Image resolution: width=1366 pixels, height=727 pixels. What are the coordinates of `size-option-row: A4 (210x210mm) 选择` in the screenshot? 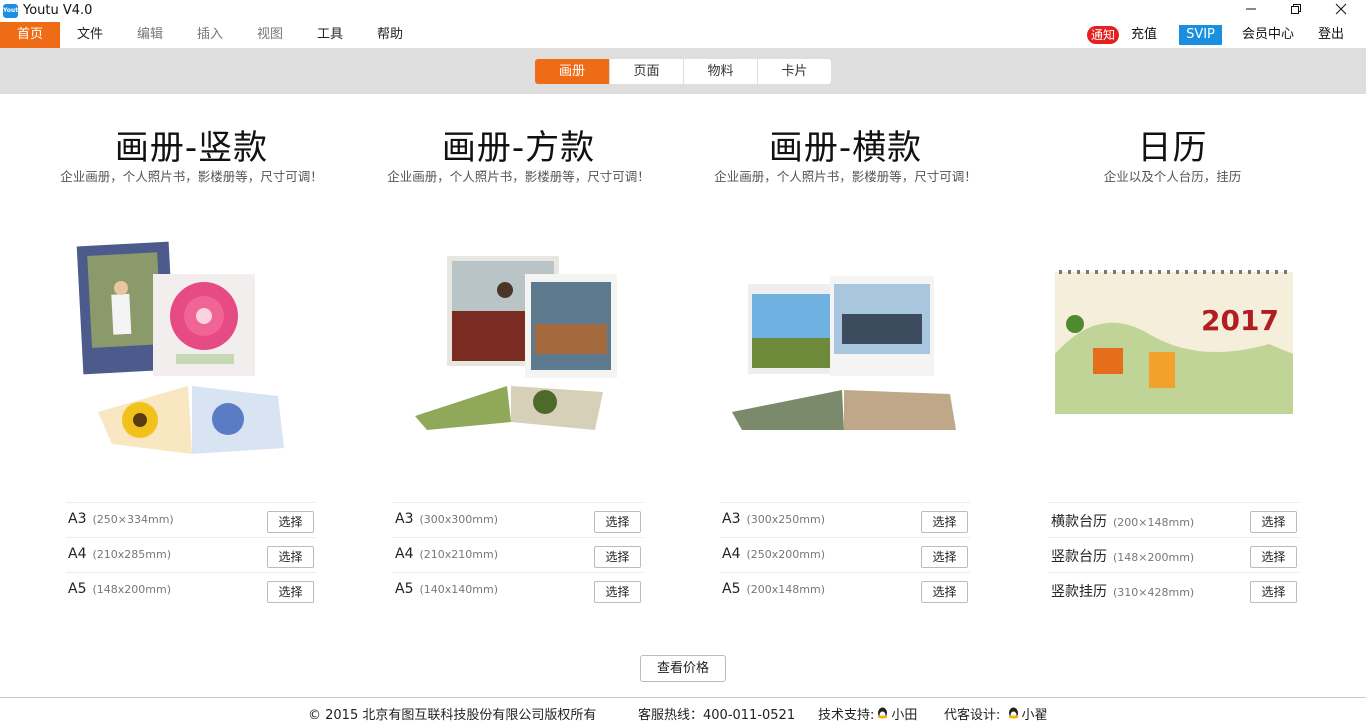 It's located at (518, 554).